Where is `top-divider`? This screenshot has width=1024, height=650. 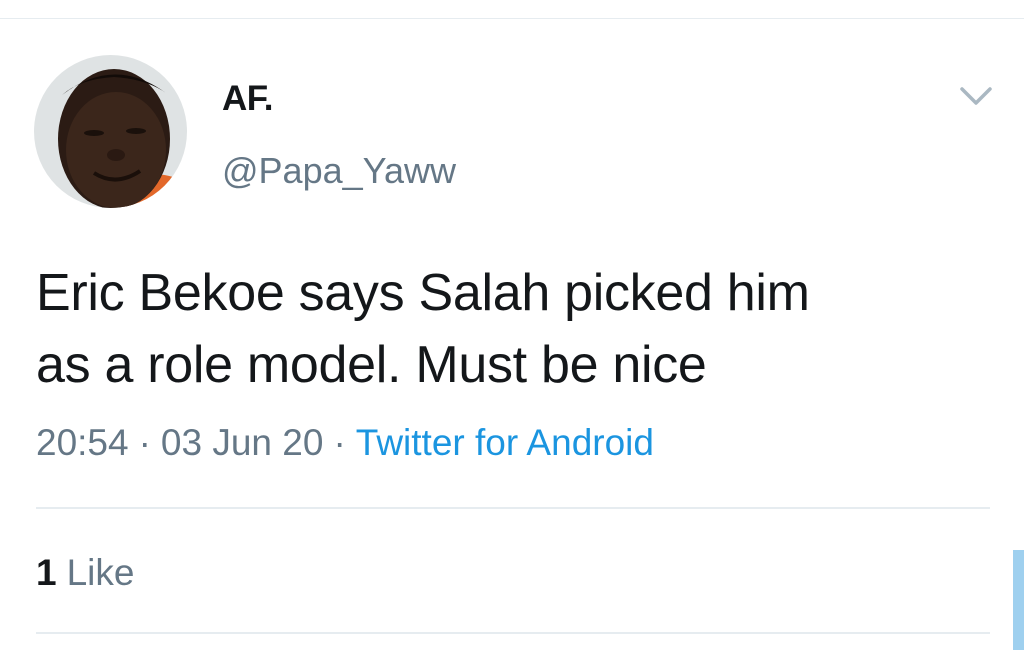
top-divider is located at coordinates (512, 18).